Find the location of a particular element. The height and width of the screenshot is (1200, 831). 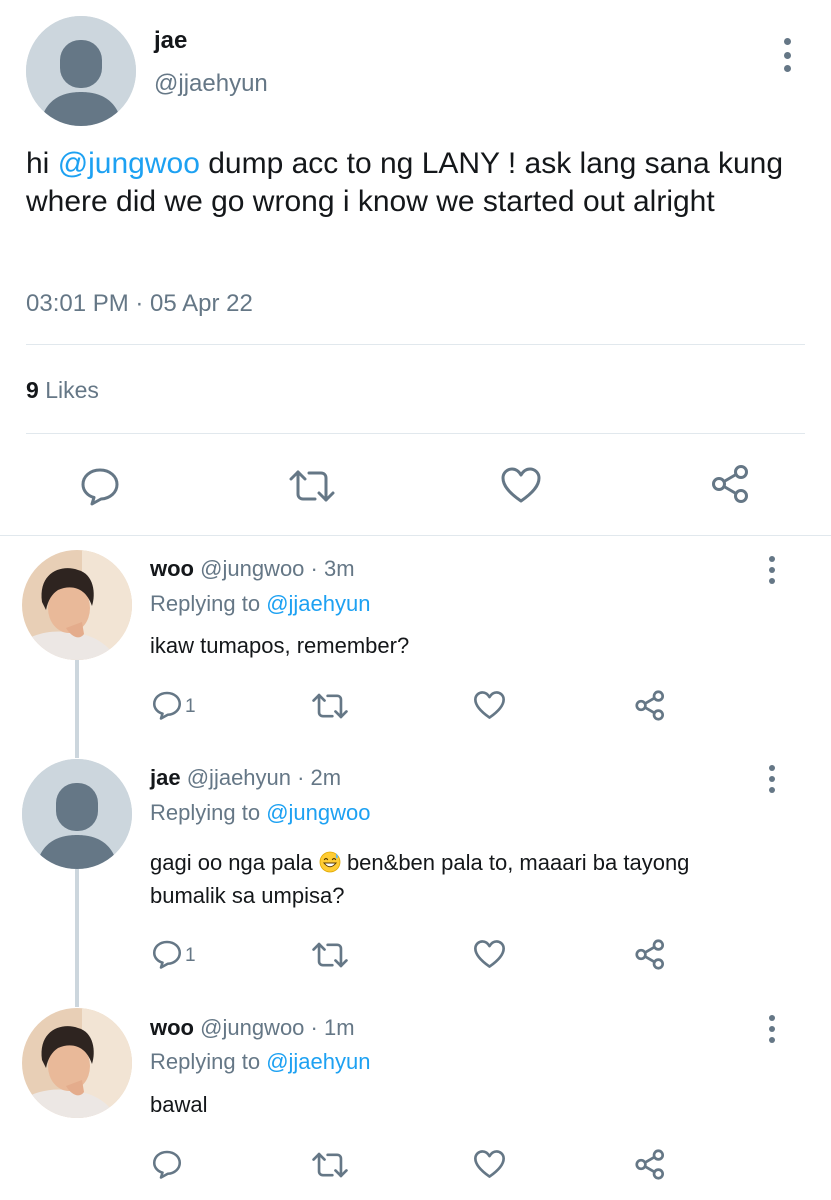

reply-reply-button is located at coordinates (168, 1164).